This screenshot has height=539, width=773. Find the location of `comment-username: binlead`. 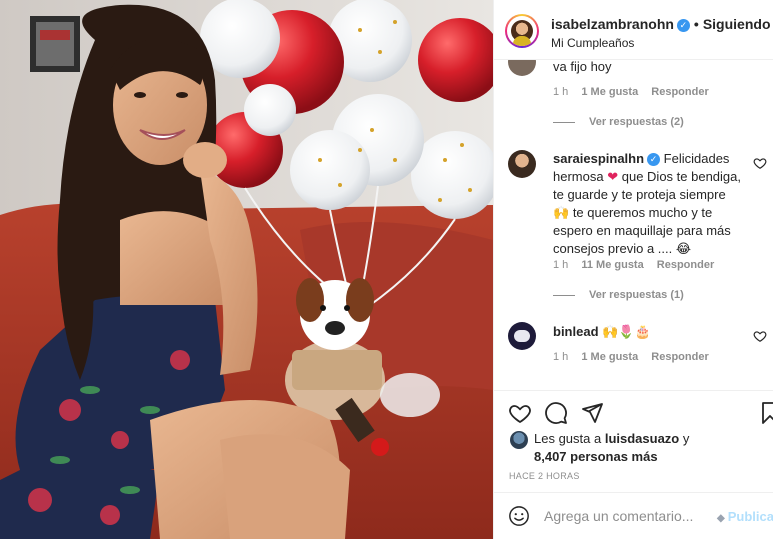

comment-username: binlead is located at coordinates (576, 331).